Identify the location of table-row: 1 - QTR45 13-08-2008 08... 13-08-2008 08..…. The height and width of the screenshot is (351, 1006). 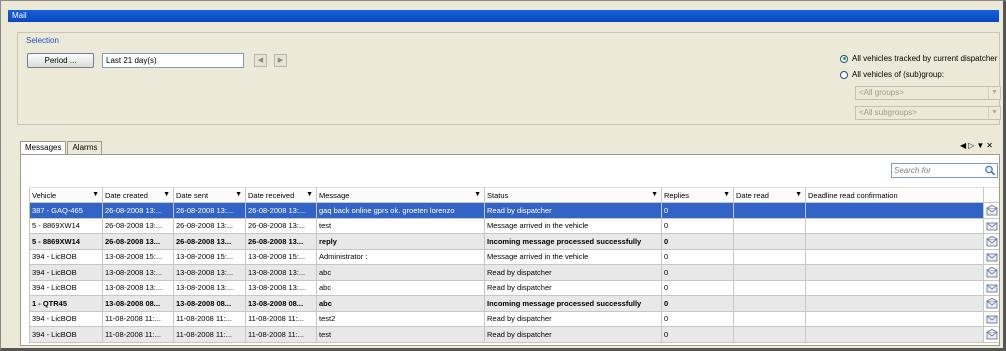
(514, 303).